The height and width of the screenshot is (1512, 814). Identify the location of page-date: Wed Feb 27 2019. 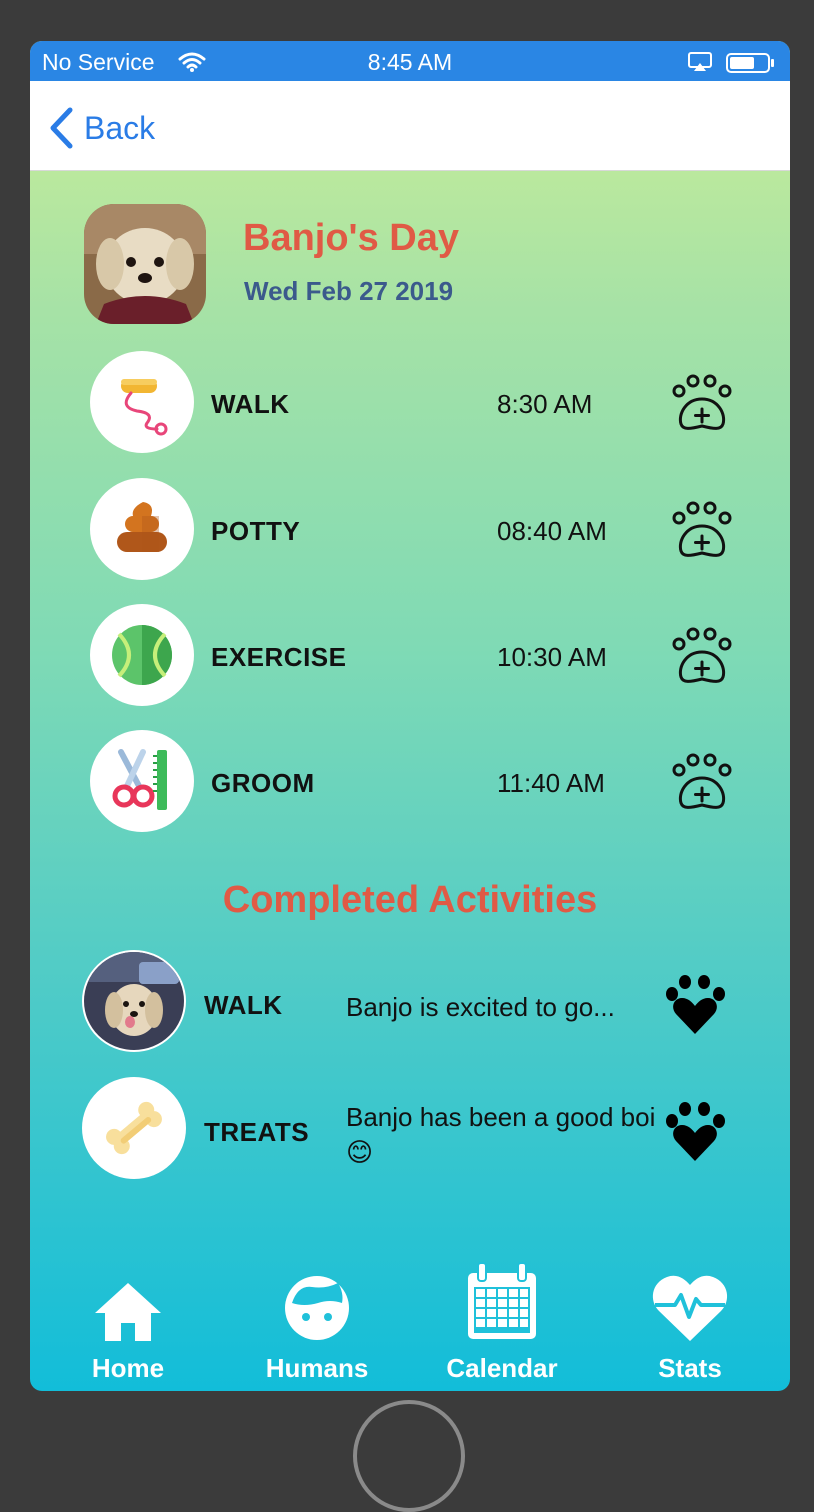
(349, 291).